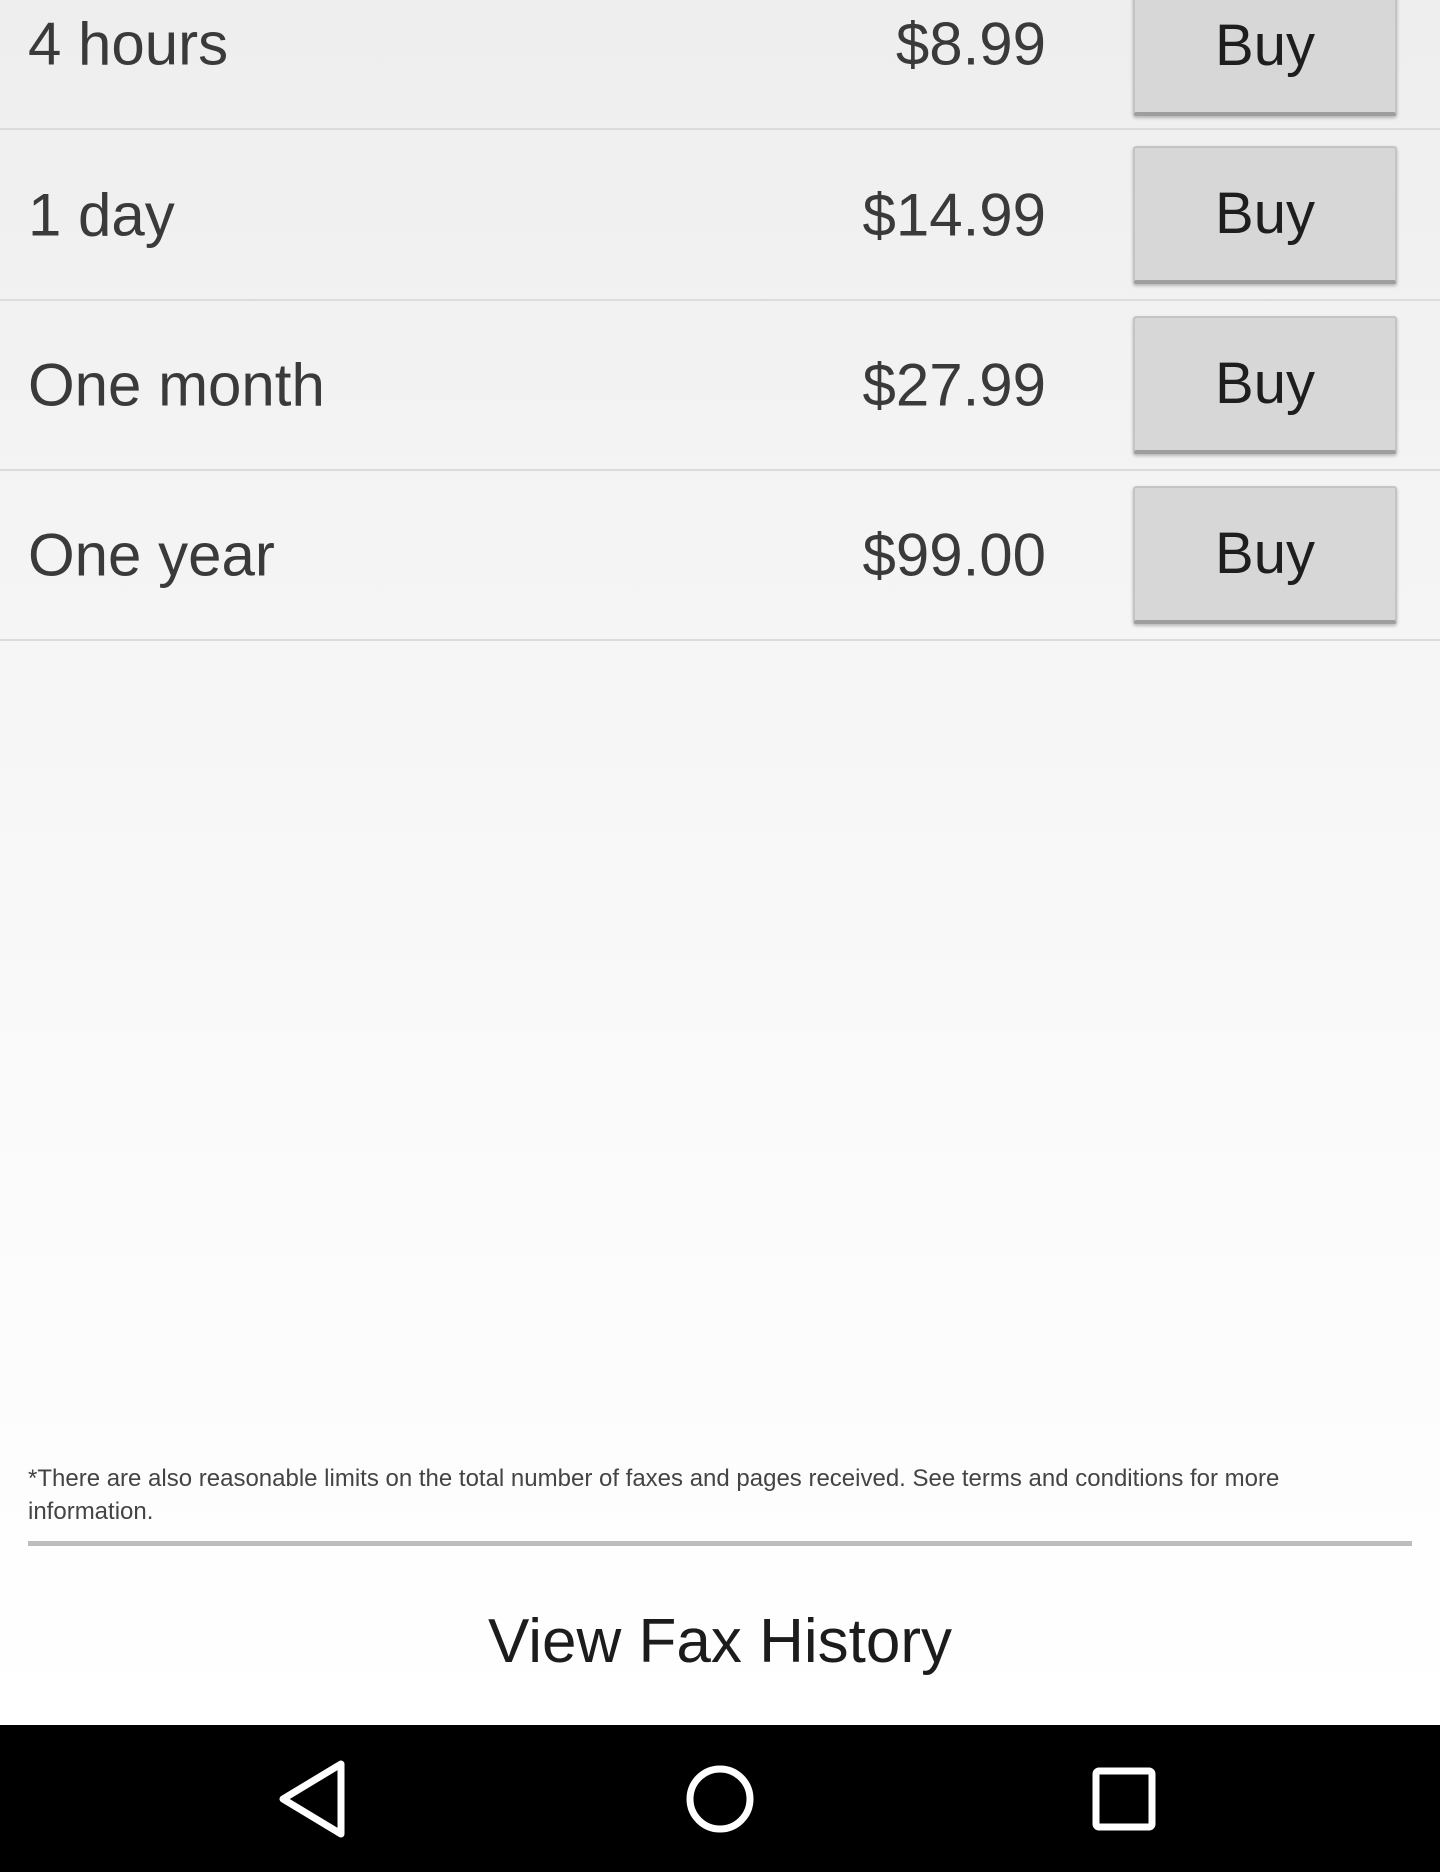  Describe the element at coordinates (316, 1798) in the screenshot. I see `back-triangle-icon` at that location.